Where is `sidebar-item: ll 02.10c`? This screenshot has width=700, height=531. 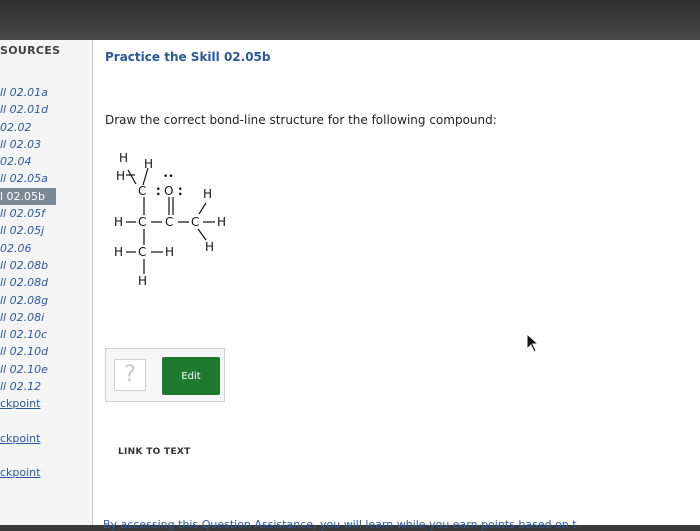
sidebar-item: ll 02.10c is located at coordinates (46, 334).